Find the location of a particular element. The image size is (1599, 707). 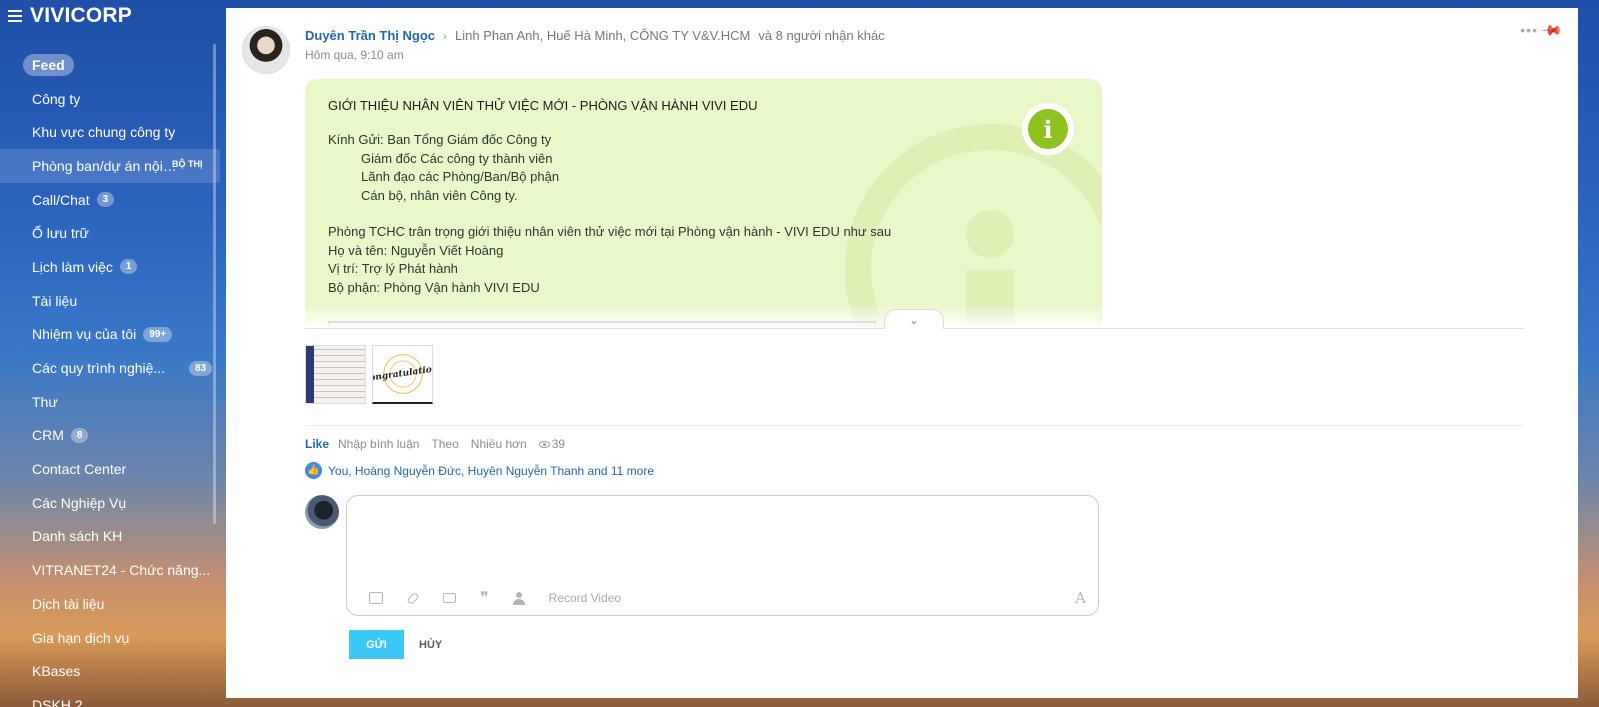

sidebar-item-overlay: BỘ THỊ is located at coordinates (187, 164).